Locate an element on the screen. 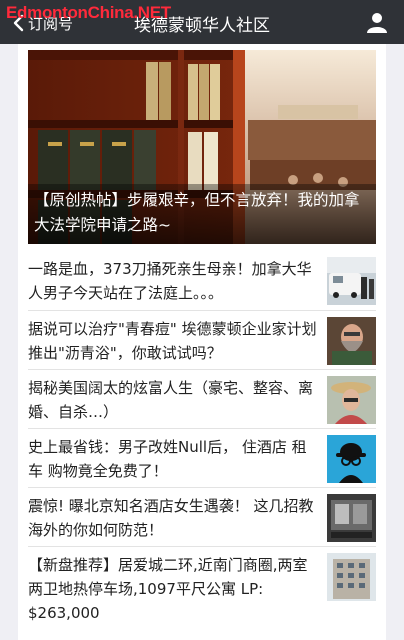 The height and width of the screenshot is (640, 404). hotel-corridor-image is located at coordinates (351, 518).